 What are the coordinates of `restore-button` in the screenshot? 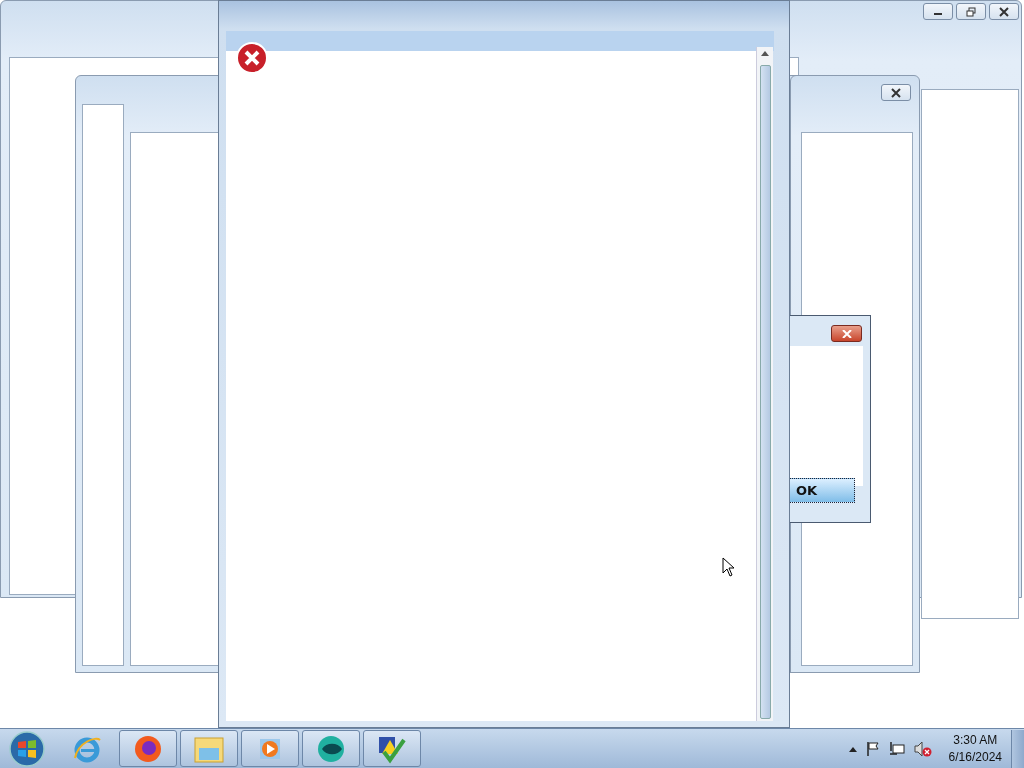 It's located at (971, 11).